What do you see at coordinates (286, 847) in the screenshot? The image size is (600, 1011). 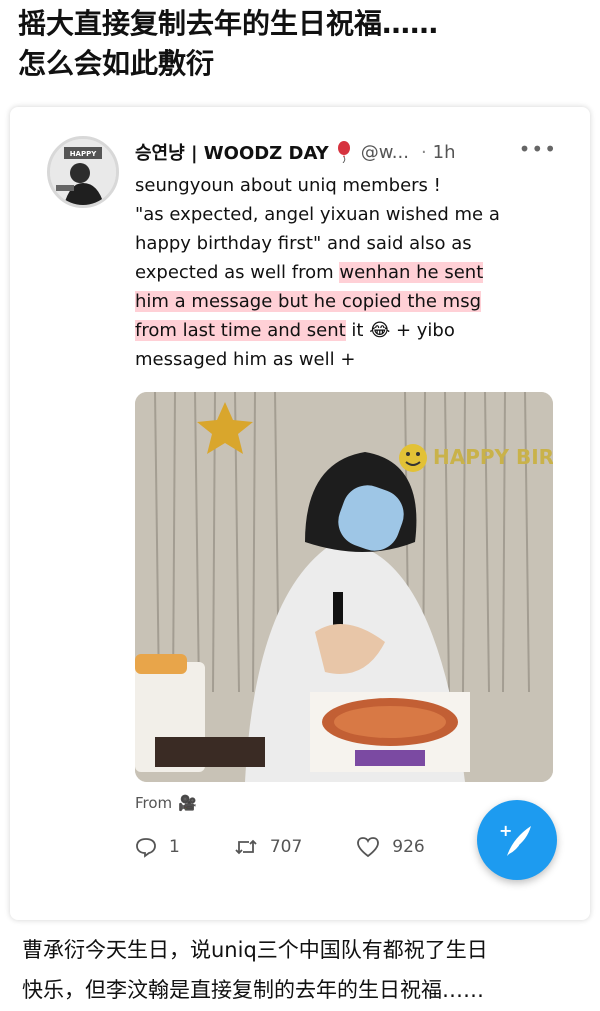 I see `retweet-count: 707` at bounding box center [286, 847].